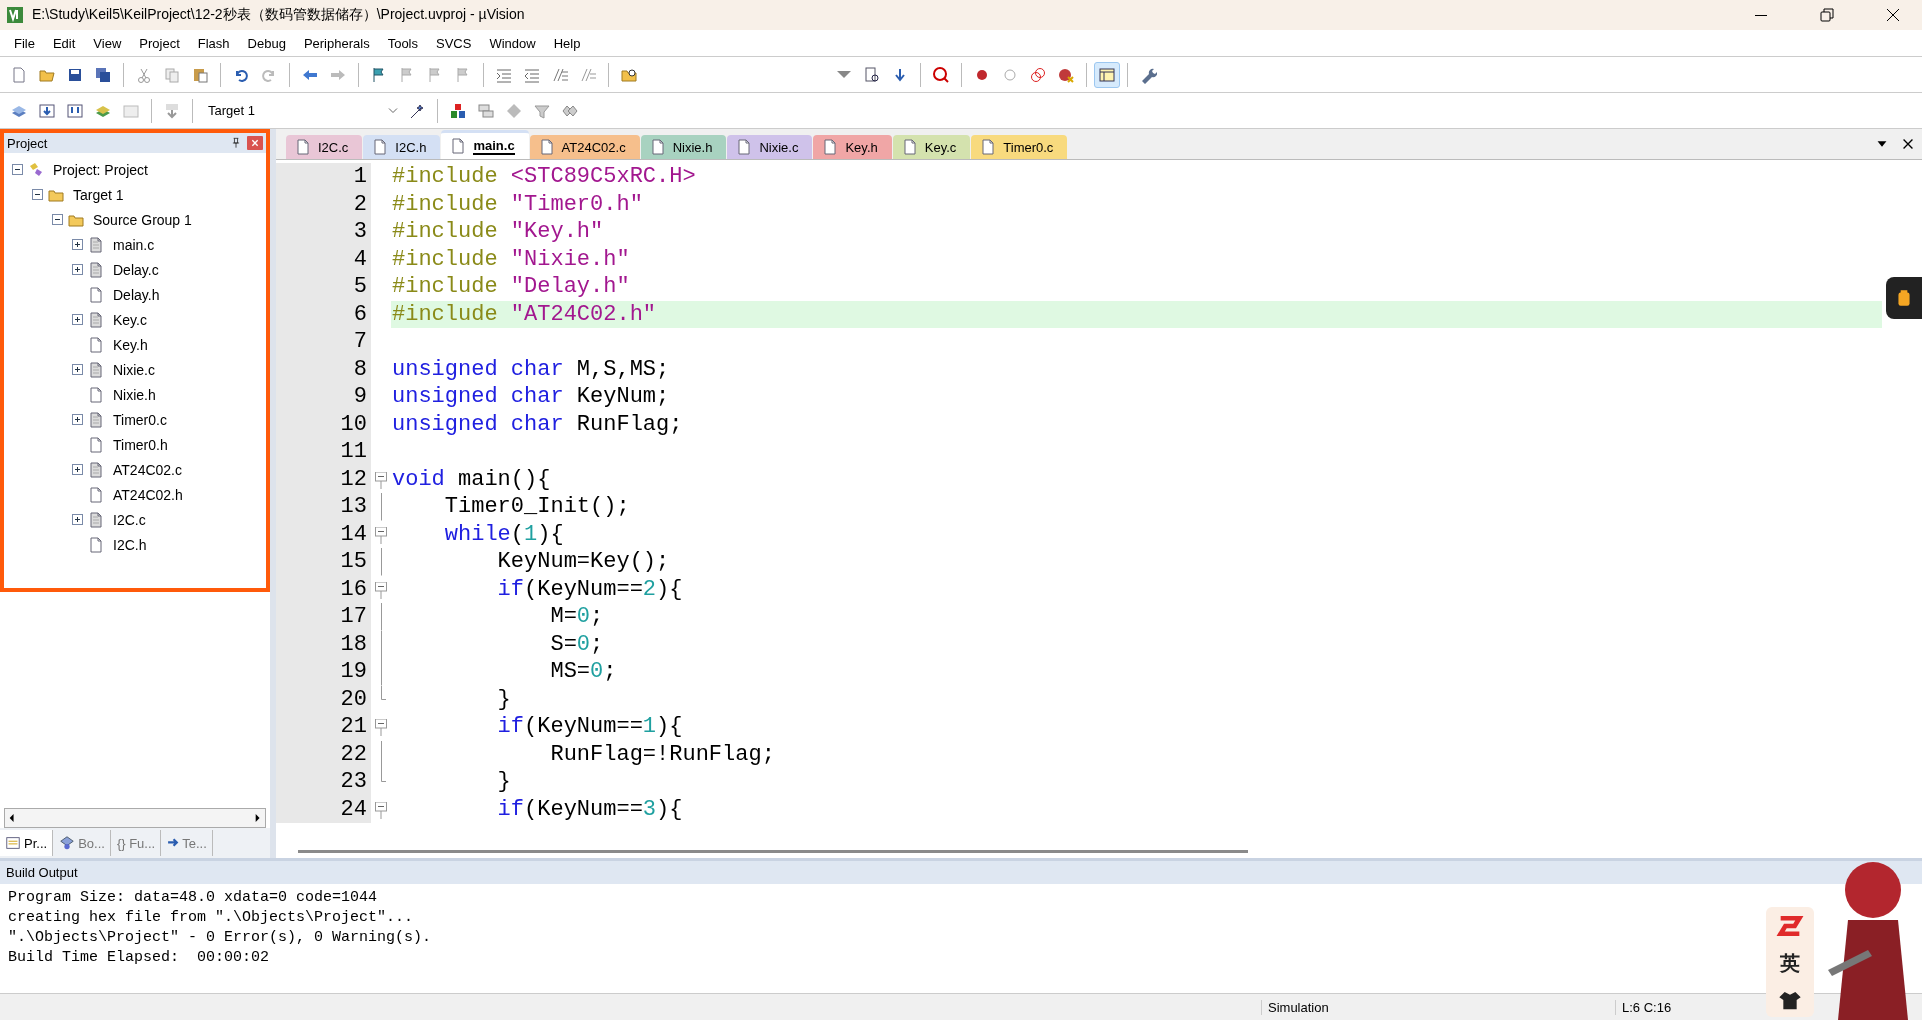 Image resolution: width=1922 pixels, height=1020 pixels. What do you see at coordinates (1790, 962) in the screenshot?
I see `ime-badge: 英` at bounding box center [1790, 962].